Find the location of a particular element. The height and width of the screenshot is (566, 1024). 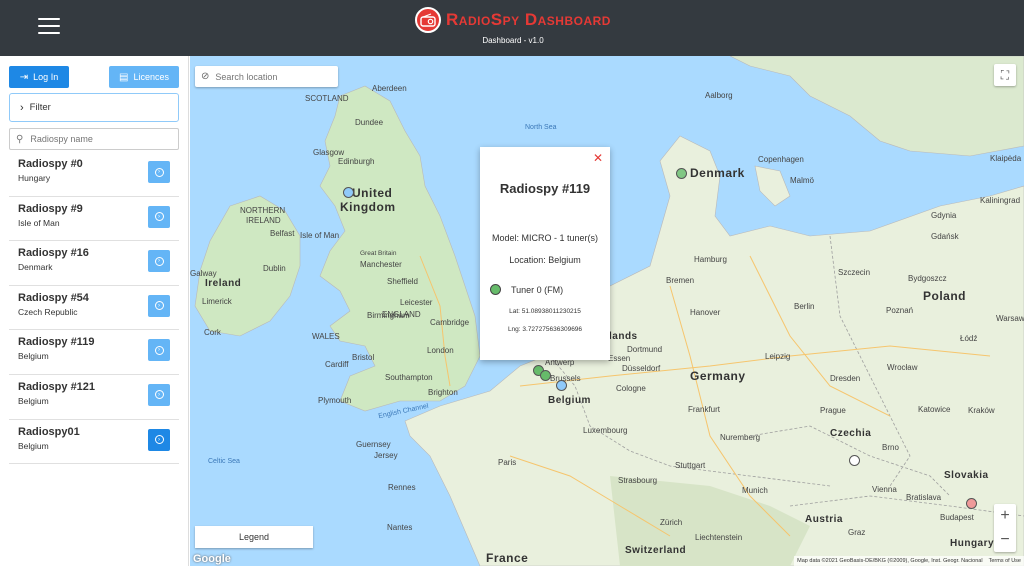

terms-link: Terms of Use is located at coordinates (1005, 561).